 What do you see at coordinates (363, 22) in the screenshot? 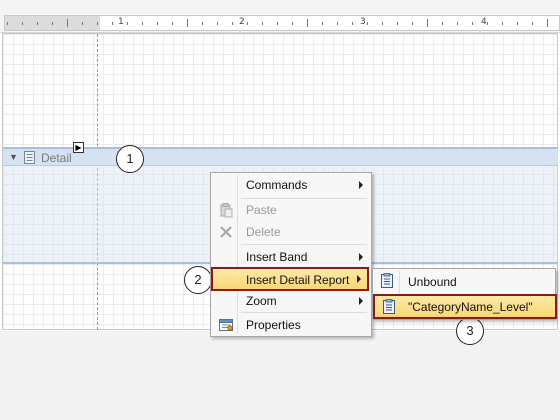
I see `ruler-number-3: 3` at bounding box center [363, 22].